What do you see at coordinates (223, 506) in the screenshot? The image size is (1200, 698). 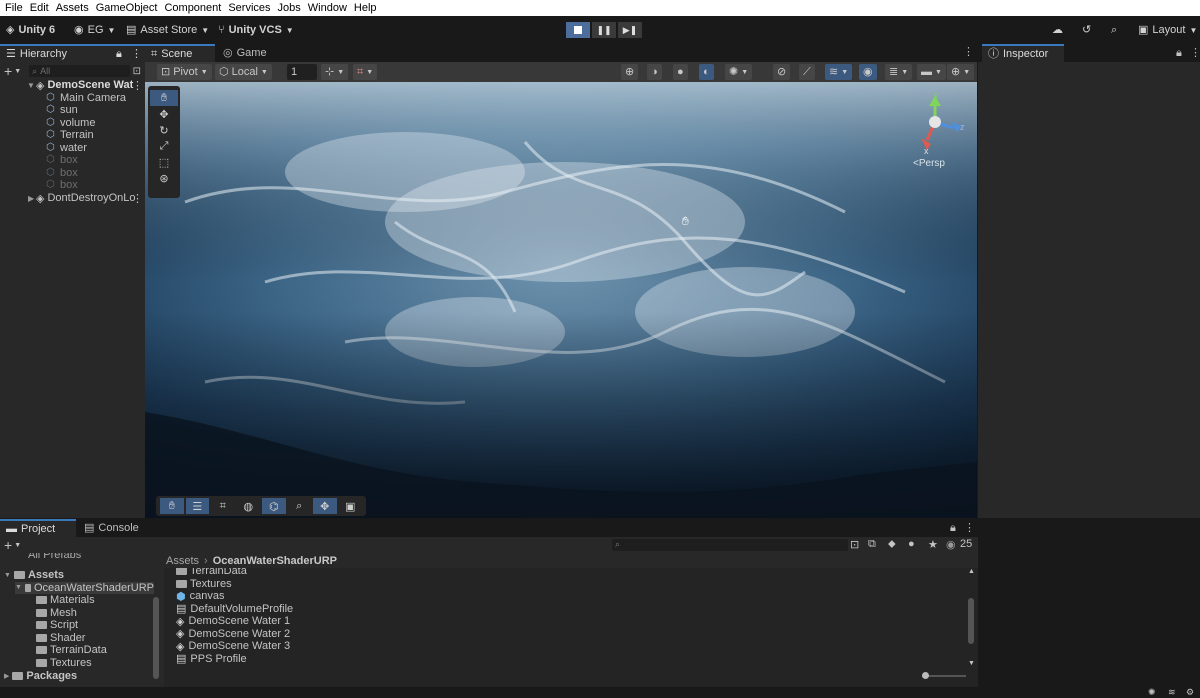 I see `overlay-grid-button: ⌗` at bounding box center [223, 506].